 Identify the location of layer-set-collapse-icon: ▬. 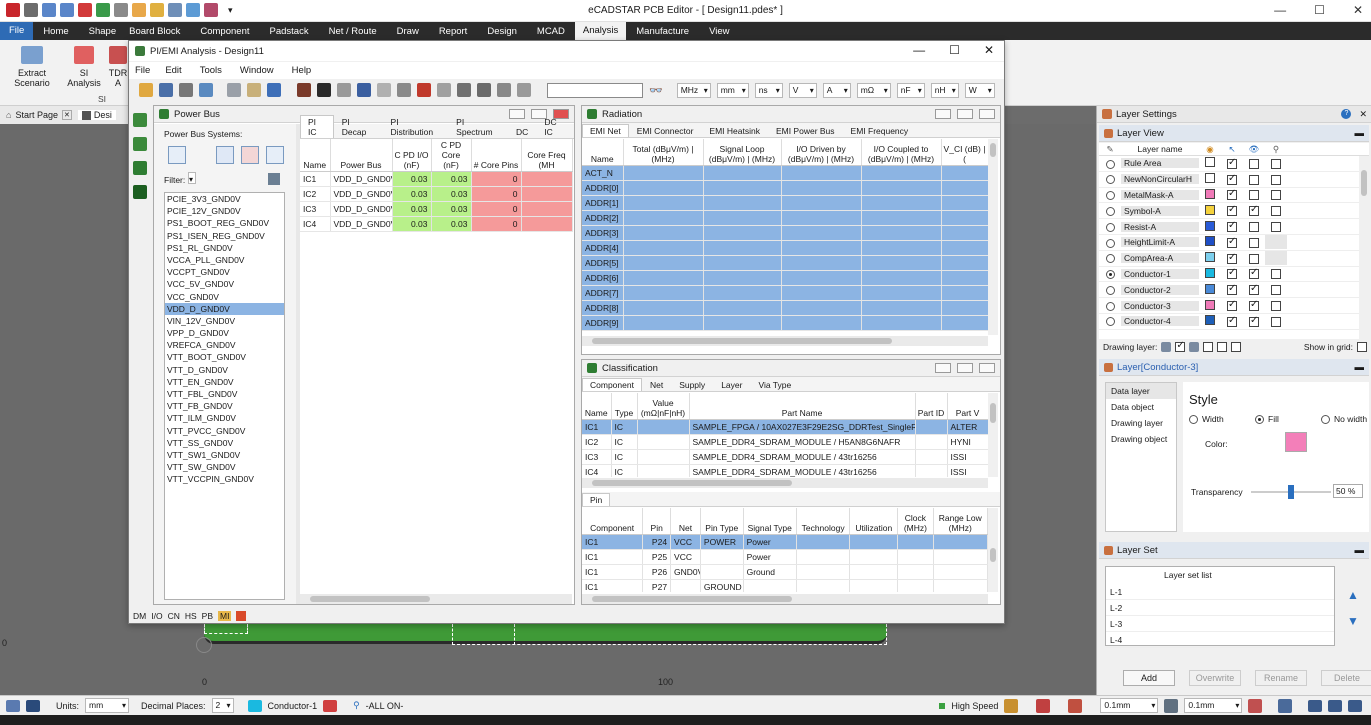
(1360, 550).